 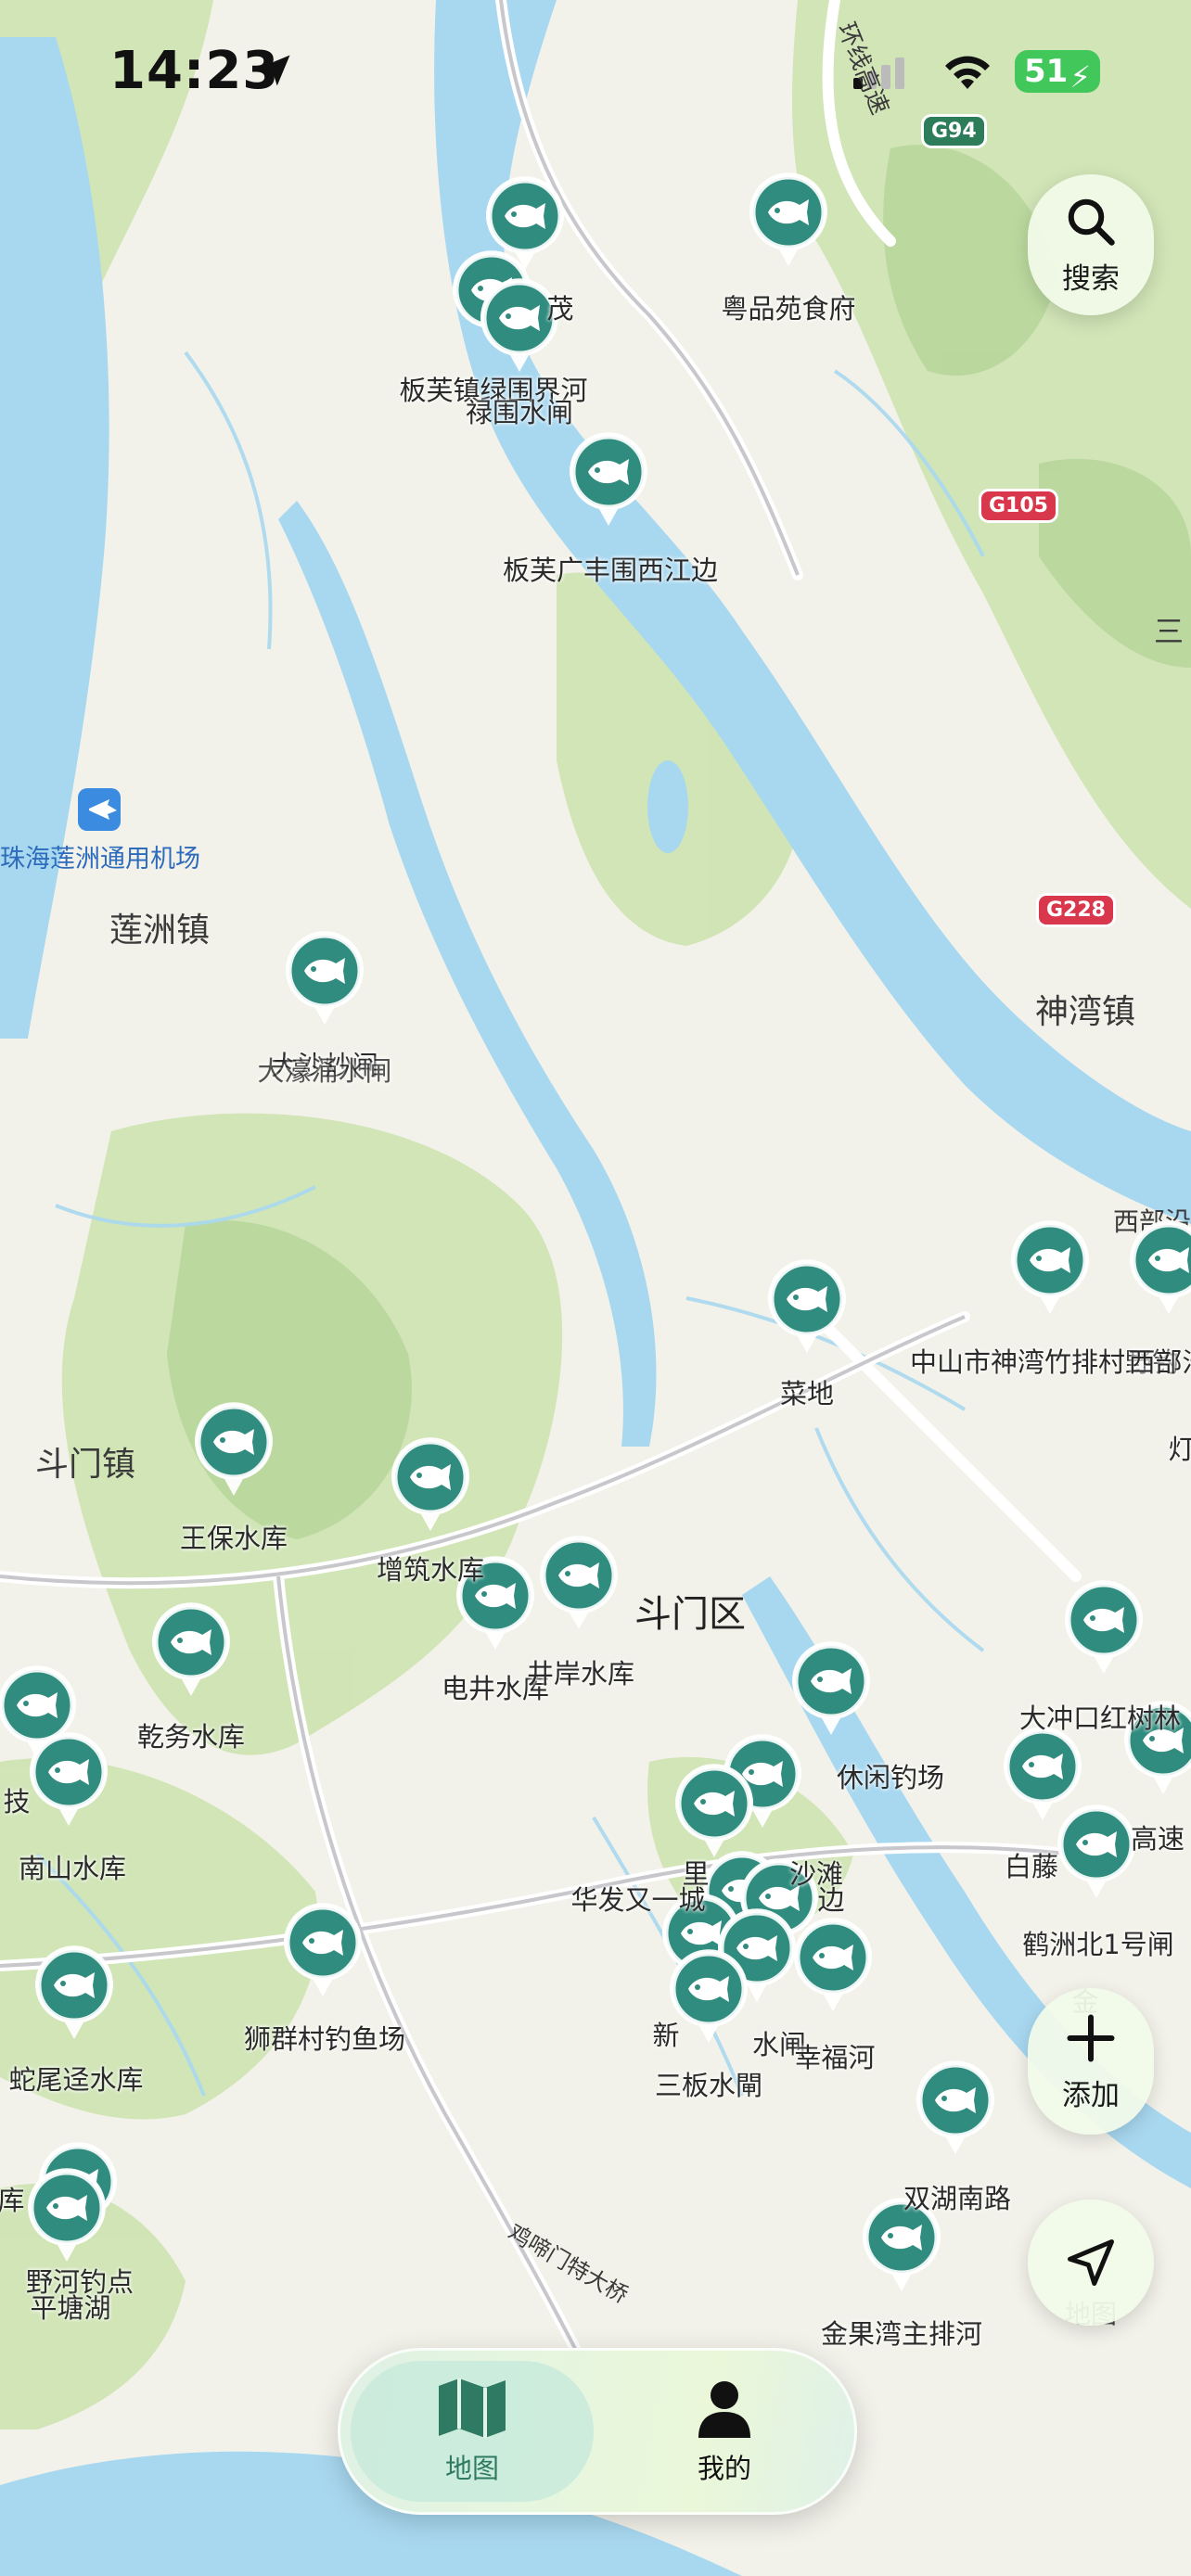 What do you see at coordinates (597, 2432) in the screenshot?
I see `tab-bar: 地图 我的` at bounding box center [597, 2432].